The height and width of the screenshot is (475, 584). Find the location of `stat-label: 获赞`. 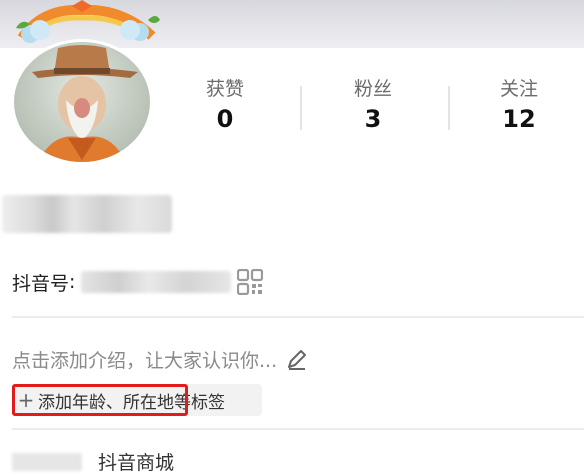

stat-label: 获赞 is located at coordinates (224, 89).